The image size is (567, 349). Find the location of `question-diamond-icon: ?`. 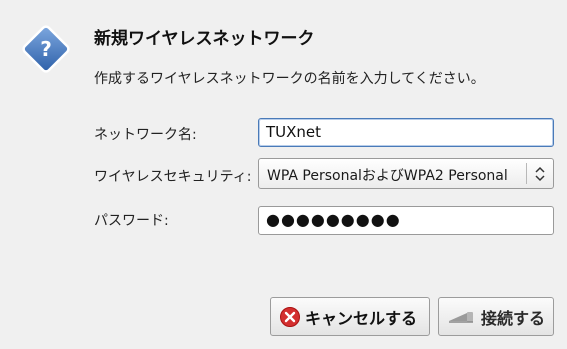

question-diamond-icon: ? is located at coordinates (46, 49).